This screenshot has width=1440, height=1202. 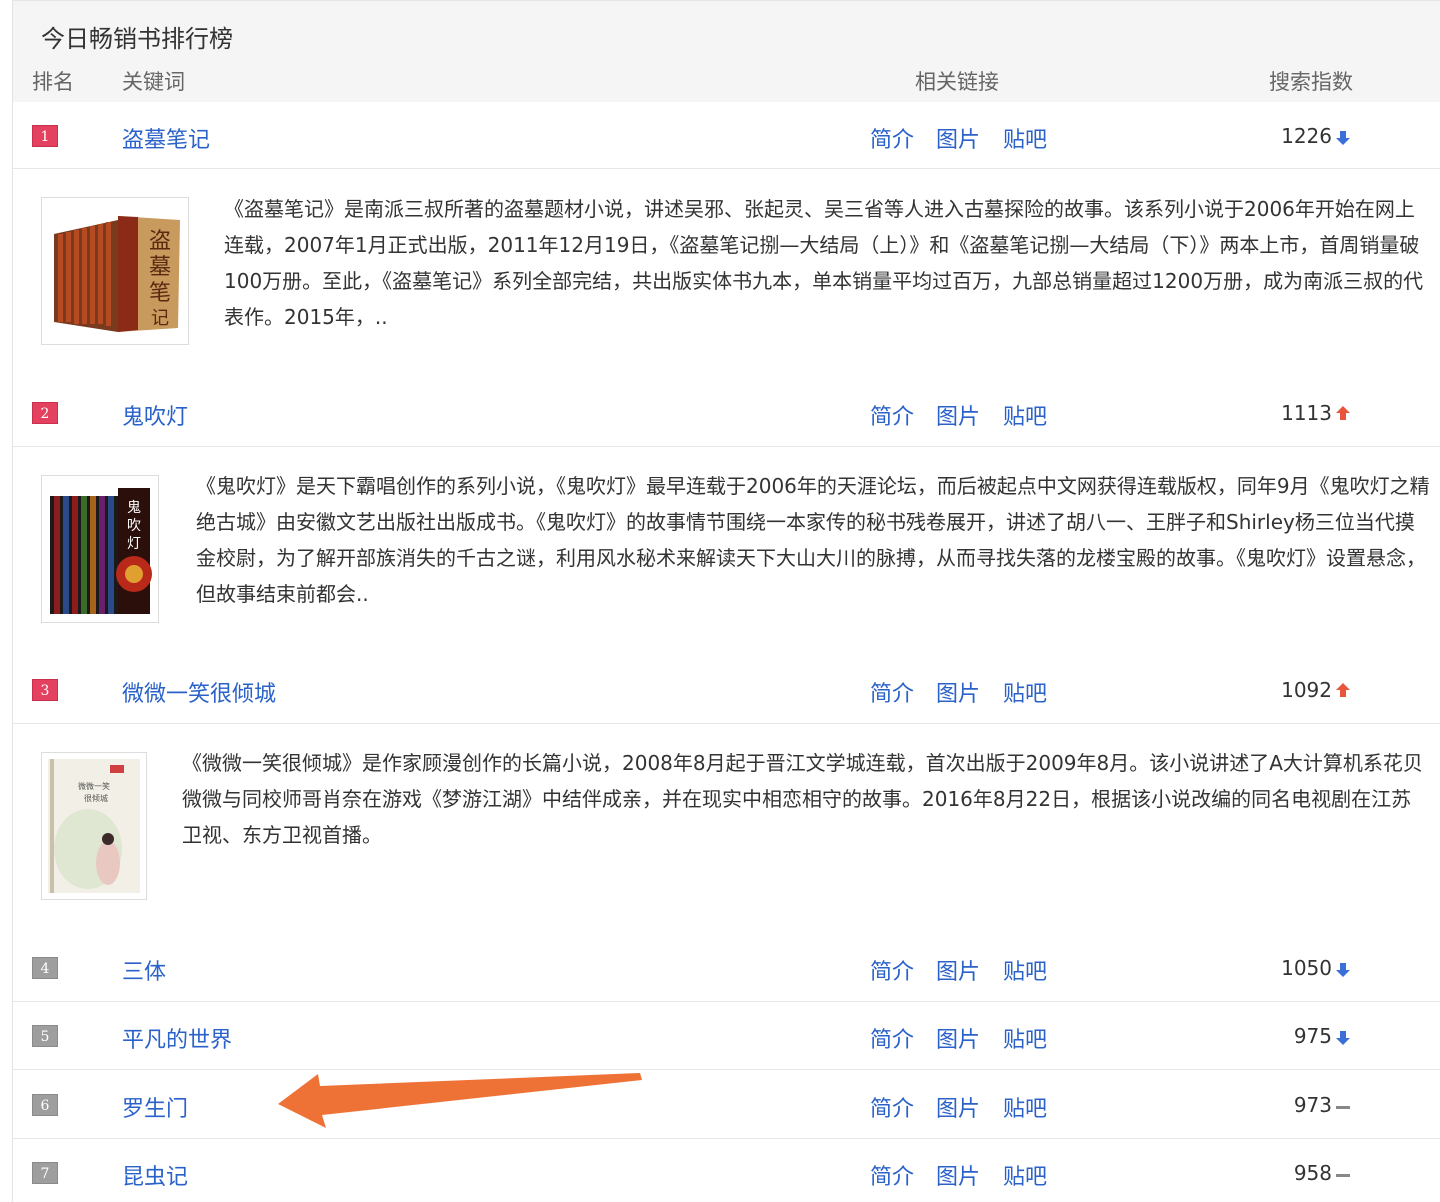 What do you see at coordinates (726, 413) in the screenshot?
I see `row-main: 2 鬼吹灯 简介 图片 贴吧 1113` at bounding box center [726, 413].